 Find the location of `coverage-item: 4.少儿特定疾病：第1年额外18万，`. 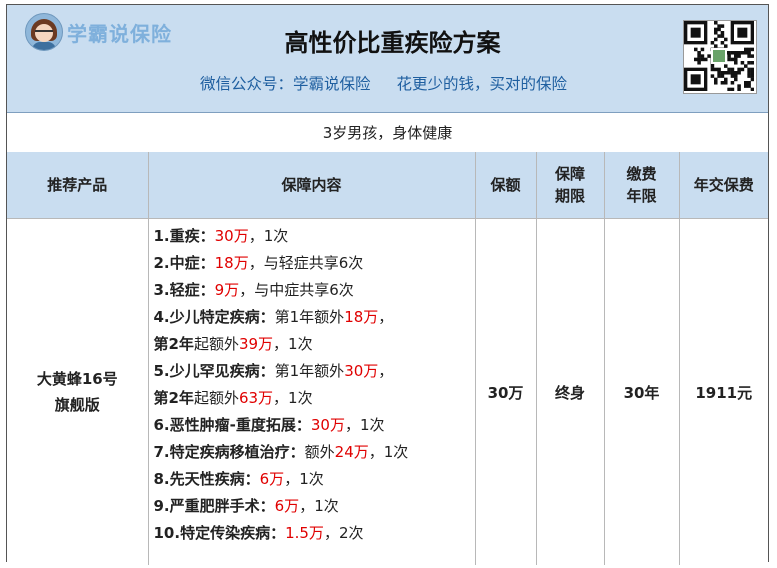

coverage-item: 4.少儿特定疾病：第1年额外18万， is located at coordinates (314, 317).